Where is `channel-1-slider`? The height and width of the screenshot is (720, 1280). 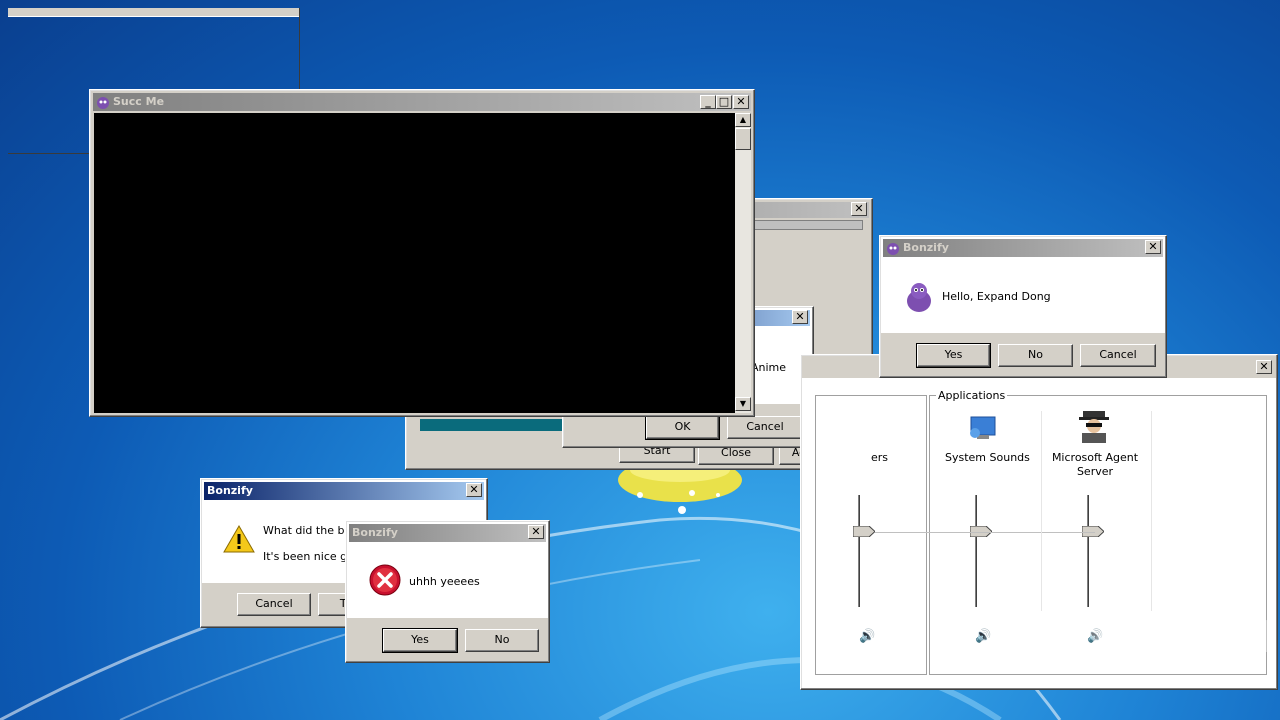 channel-1-slider is located at coordinates (861, 551).